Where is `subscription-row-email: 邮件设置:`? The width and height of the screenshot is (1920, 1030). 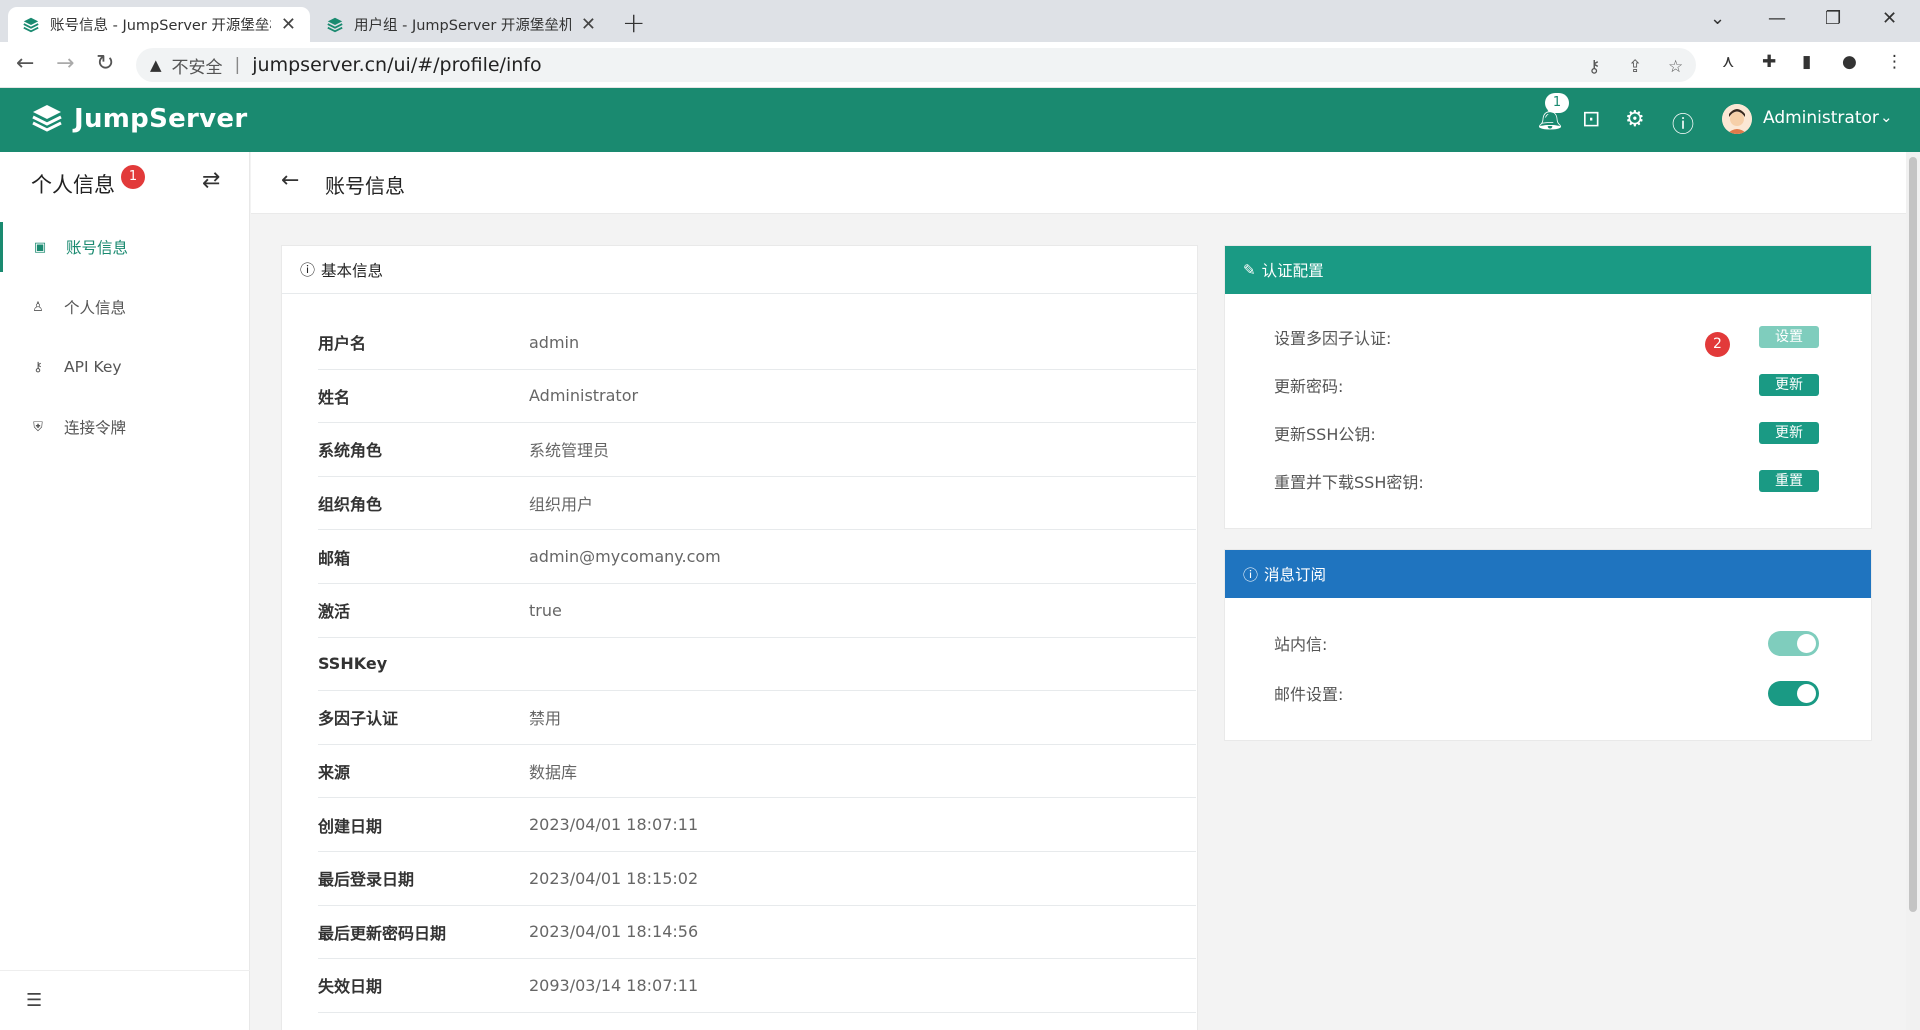 subscription-row-email: 邮件设置: is located at coordinates (1546, 693).